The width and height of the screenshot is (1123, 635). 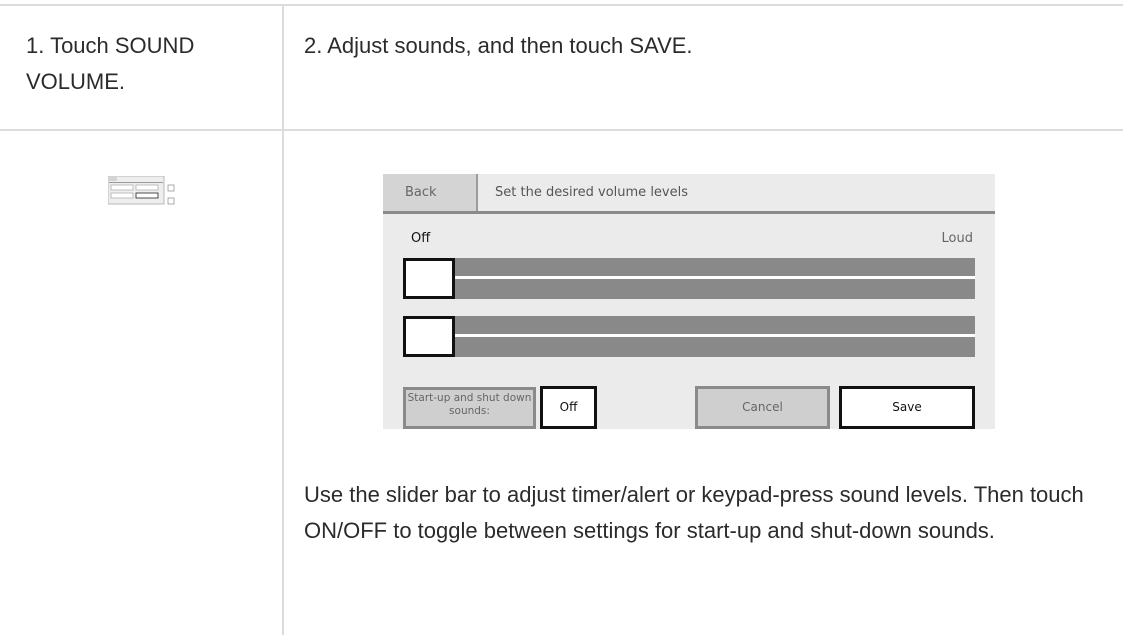 What do you see at coordinates (498, 45) in the screenshot?
I see `step-2-text: 2. Adjust sounds, and then touch SAVE.` at bounding box center [498, 45].